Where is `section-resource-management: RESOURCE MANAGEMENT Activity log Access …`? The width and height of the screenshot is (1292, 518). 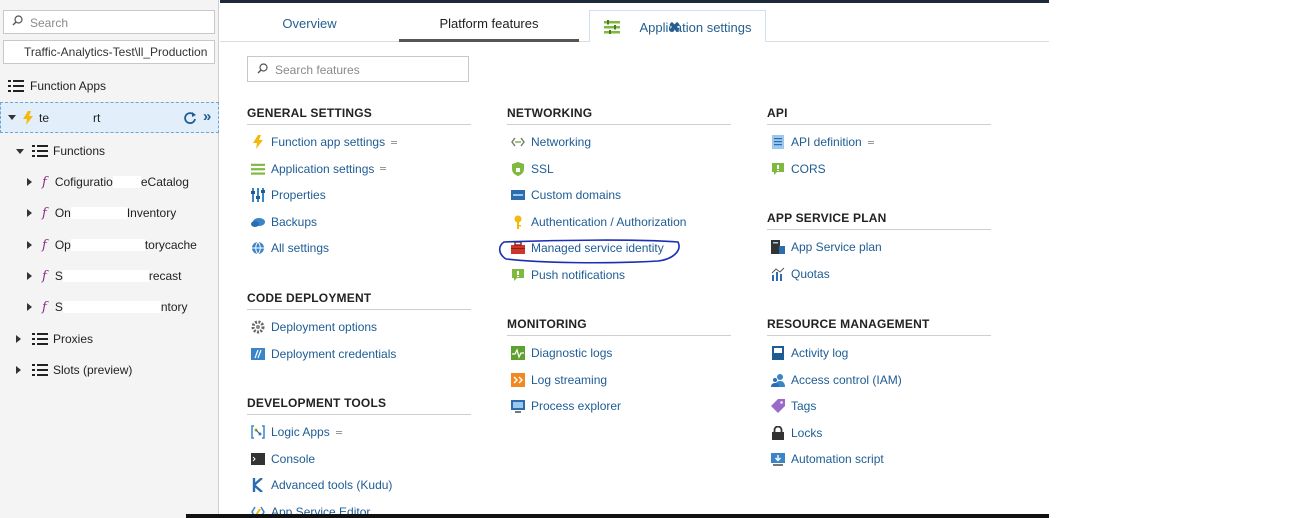 section-resource-management: RESOURCE MANAGEMENT Activity log Access … is located at coordinates (879, 394).